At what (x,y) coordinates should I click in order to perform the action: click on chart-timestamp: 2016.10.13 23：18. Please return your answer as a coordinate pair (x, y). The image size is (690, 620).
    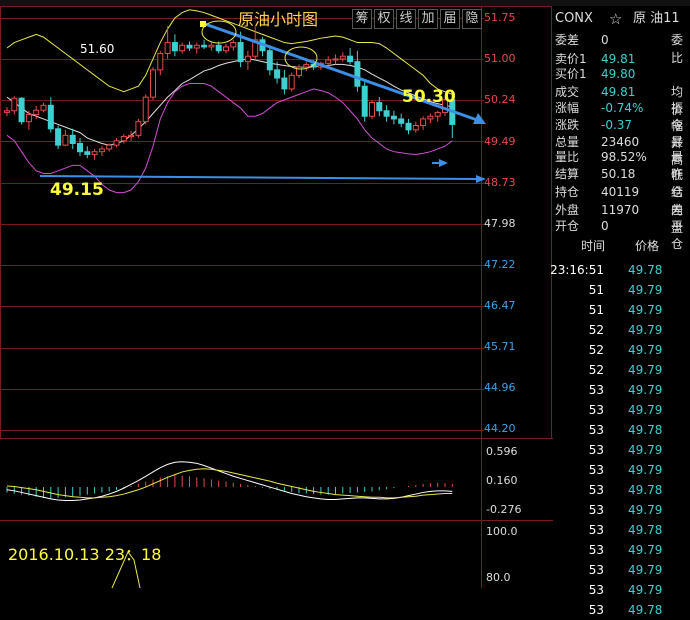
    Looking at the image, I should click on (85, 554).